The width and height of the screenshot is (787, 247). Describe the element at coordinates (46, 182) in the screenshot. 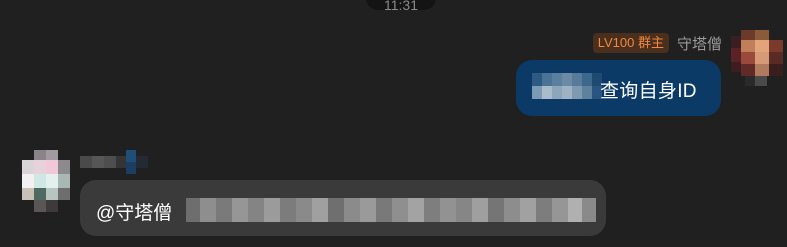

I see `incoming-avatar-icon` at that location.